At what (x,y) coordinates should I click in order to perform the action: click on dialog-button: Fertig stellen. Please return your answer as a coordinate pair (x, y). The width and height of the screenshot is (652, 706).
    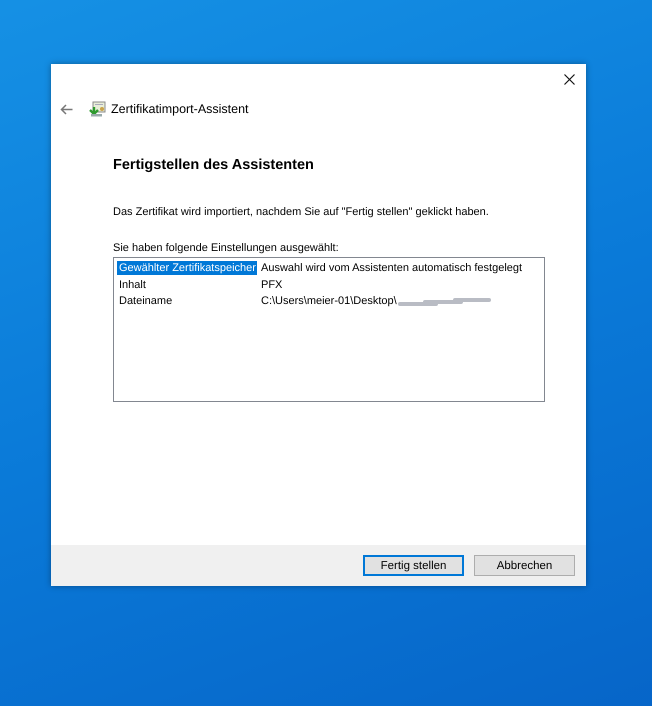
    Looking at the image, I should click on (413, 565).